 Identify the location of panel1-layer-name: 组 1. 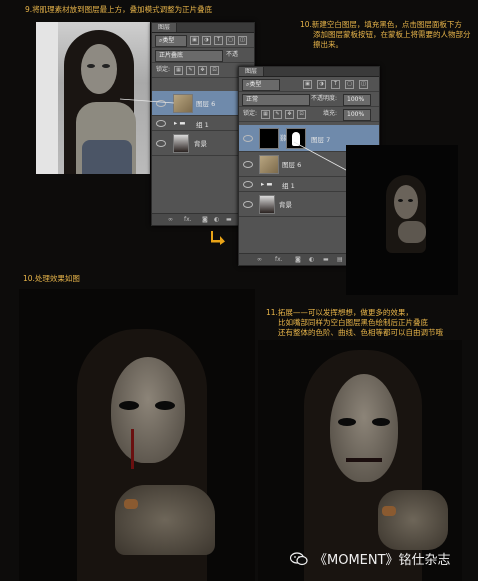
(202, 125).